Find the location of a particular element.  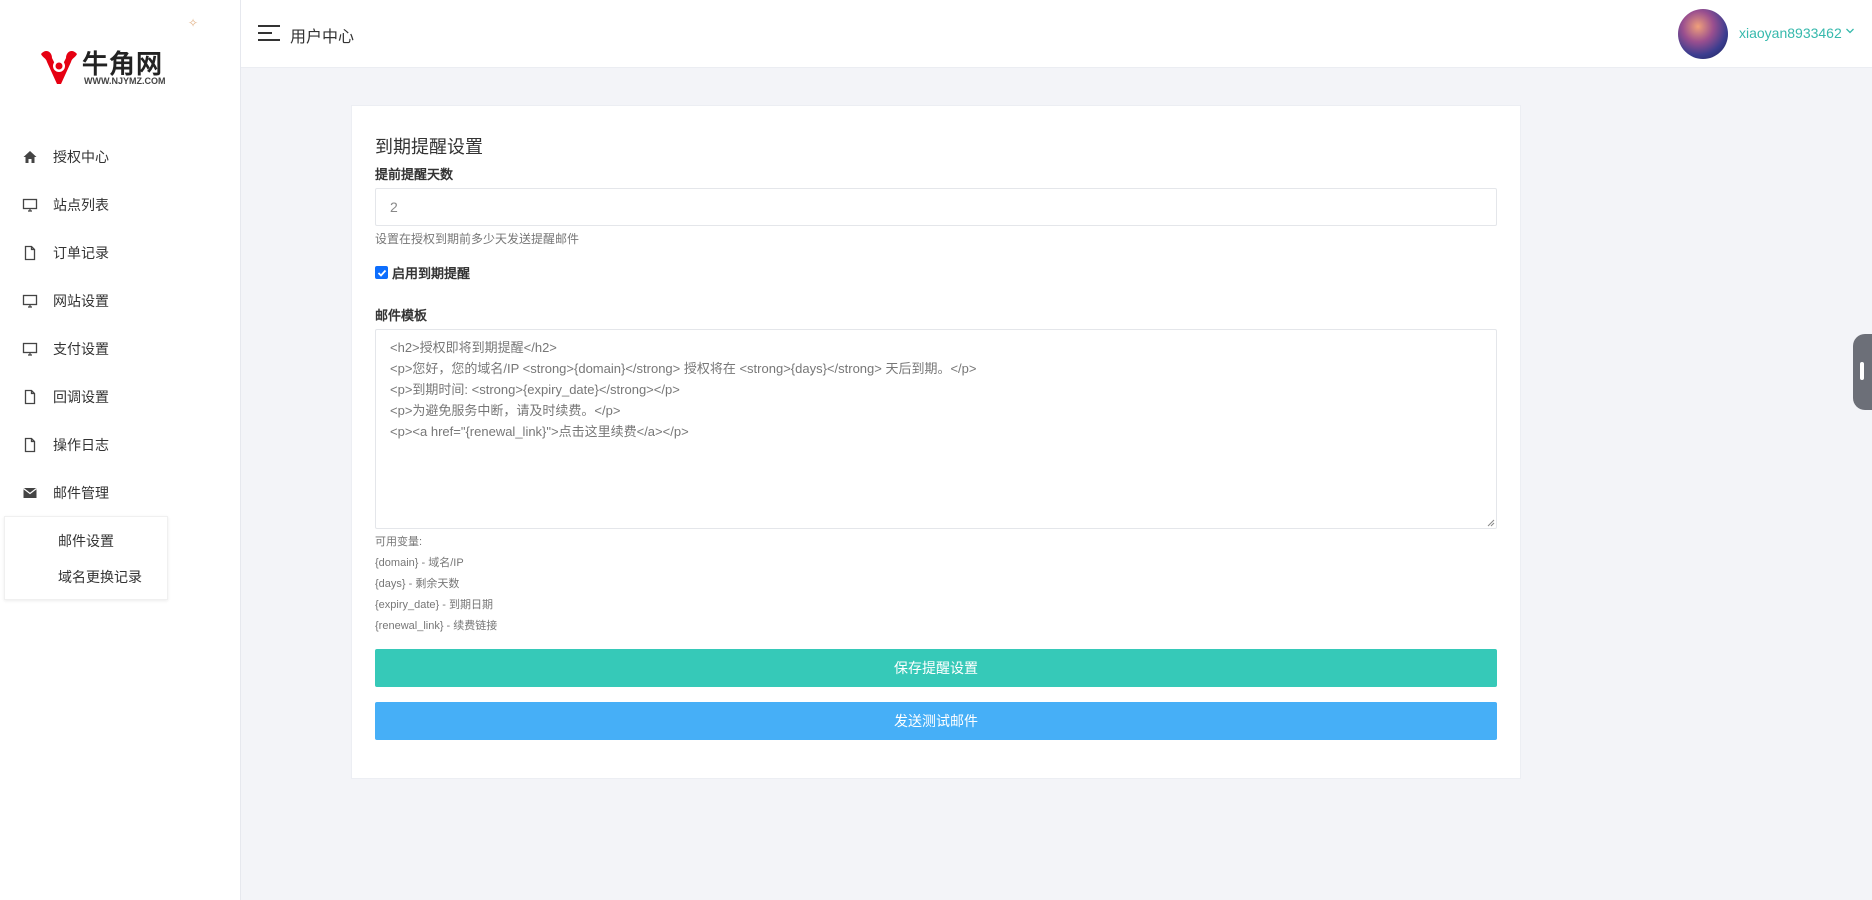

logo-subtitle: WWW.NJYMZ.COM is located at coordinates (125, 81).